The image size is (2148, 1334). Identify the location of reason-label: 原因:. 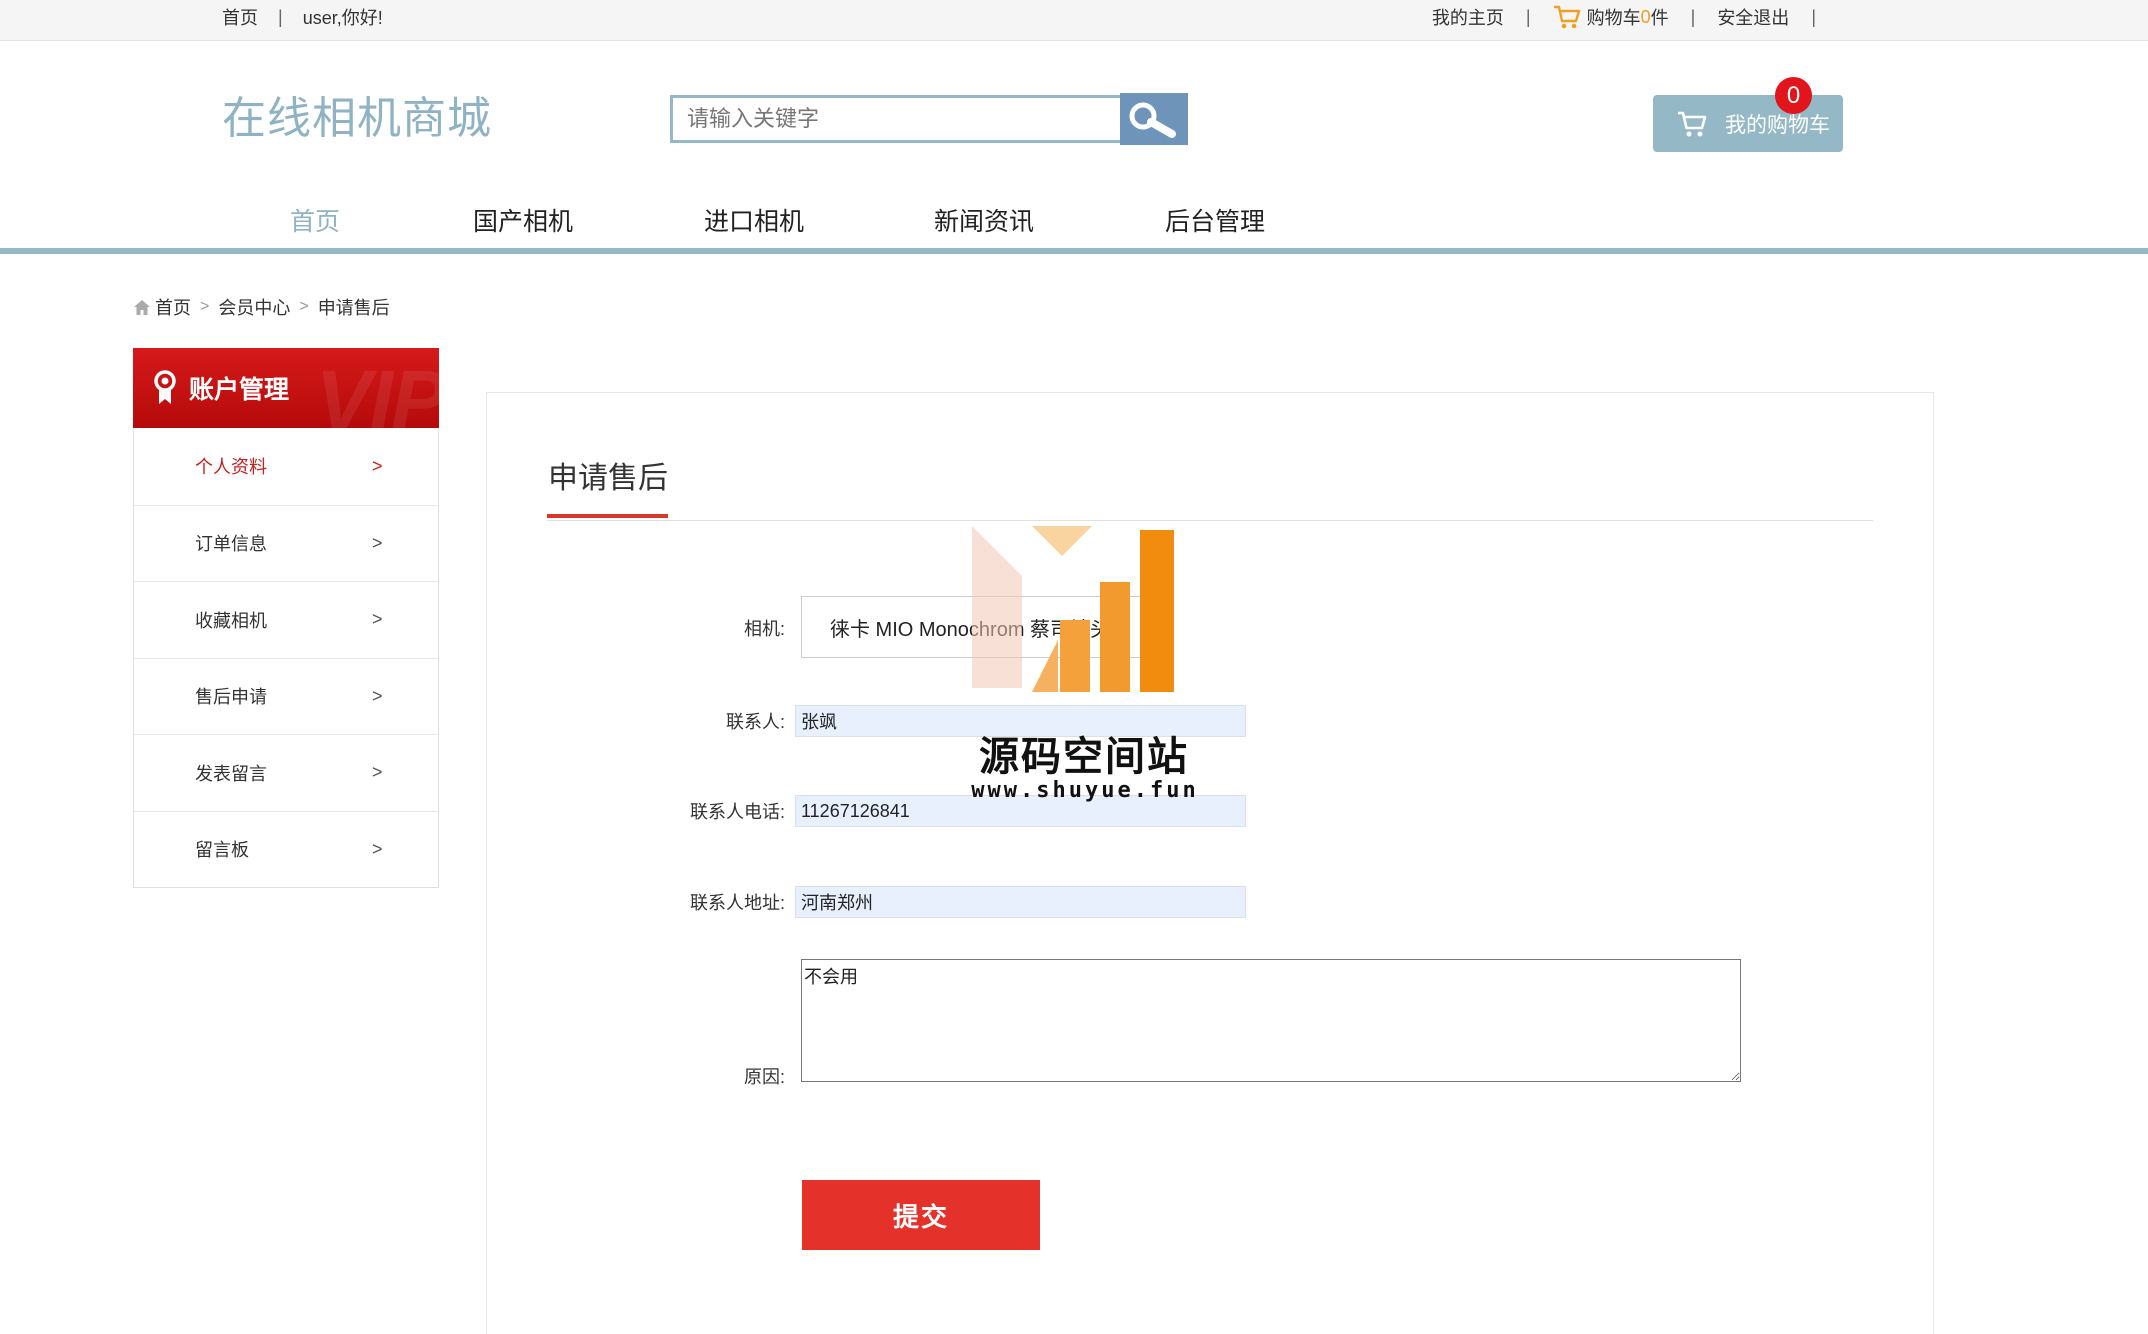
(764, 1077).